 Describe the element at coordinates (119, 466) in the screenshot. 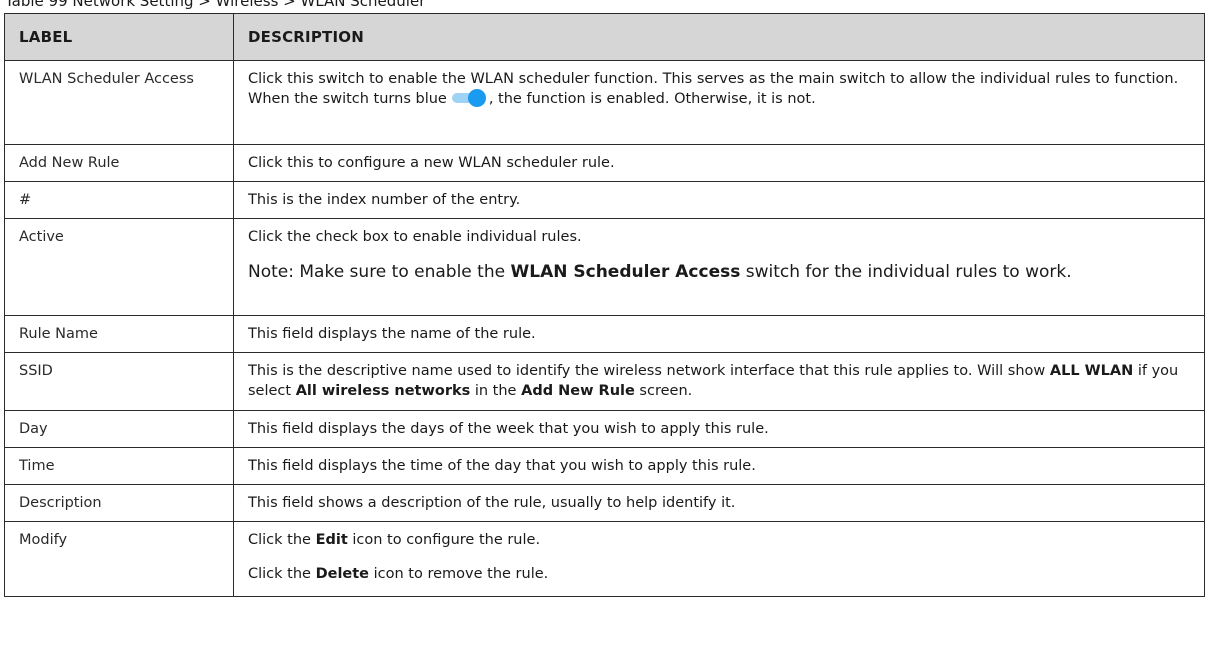

I see `row-label: Time` at that location.